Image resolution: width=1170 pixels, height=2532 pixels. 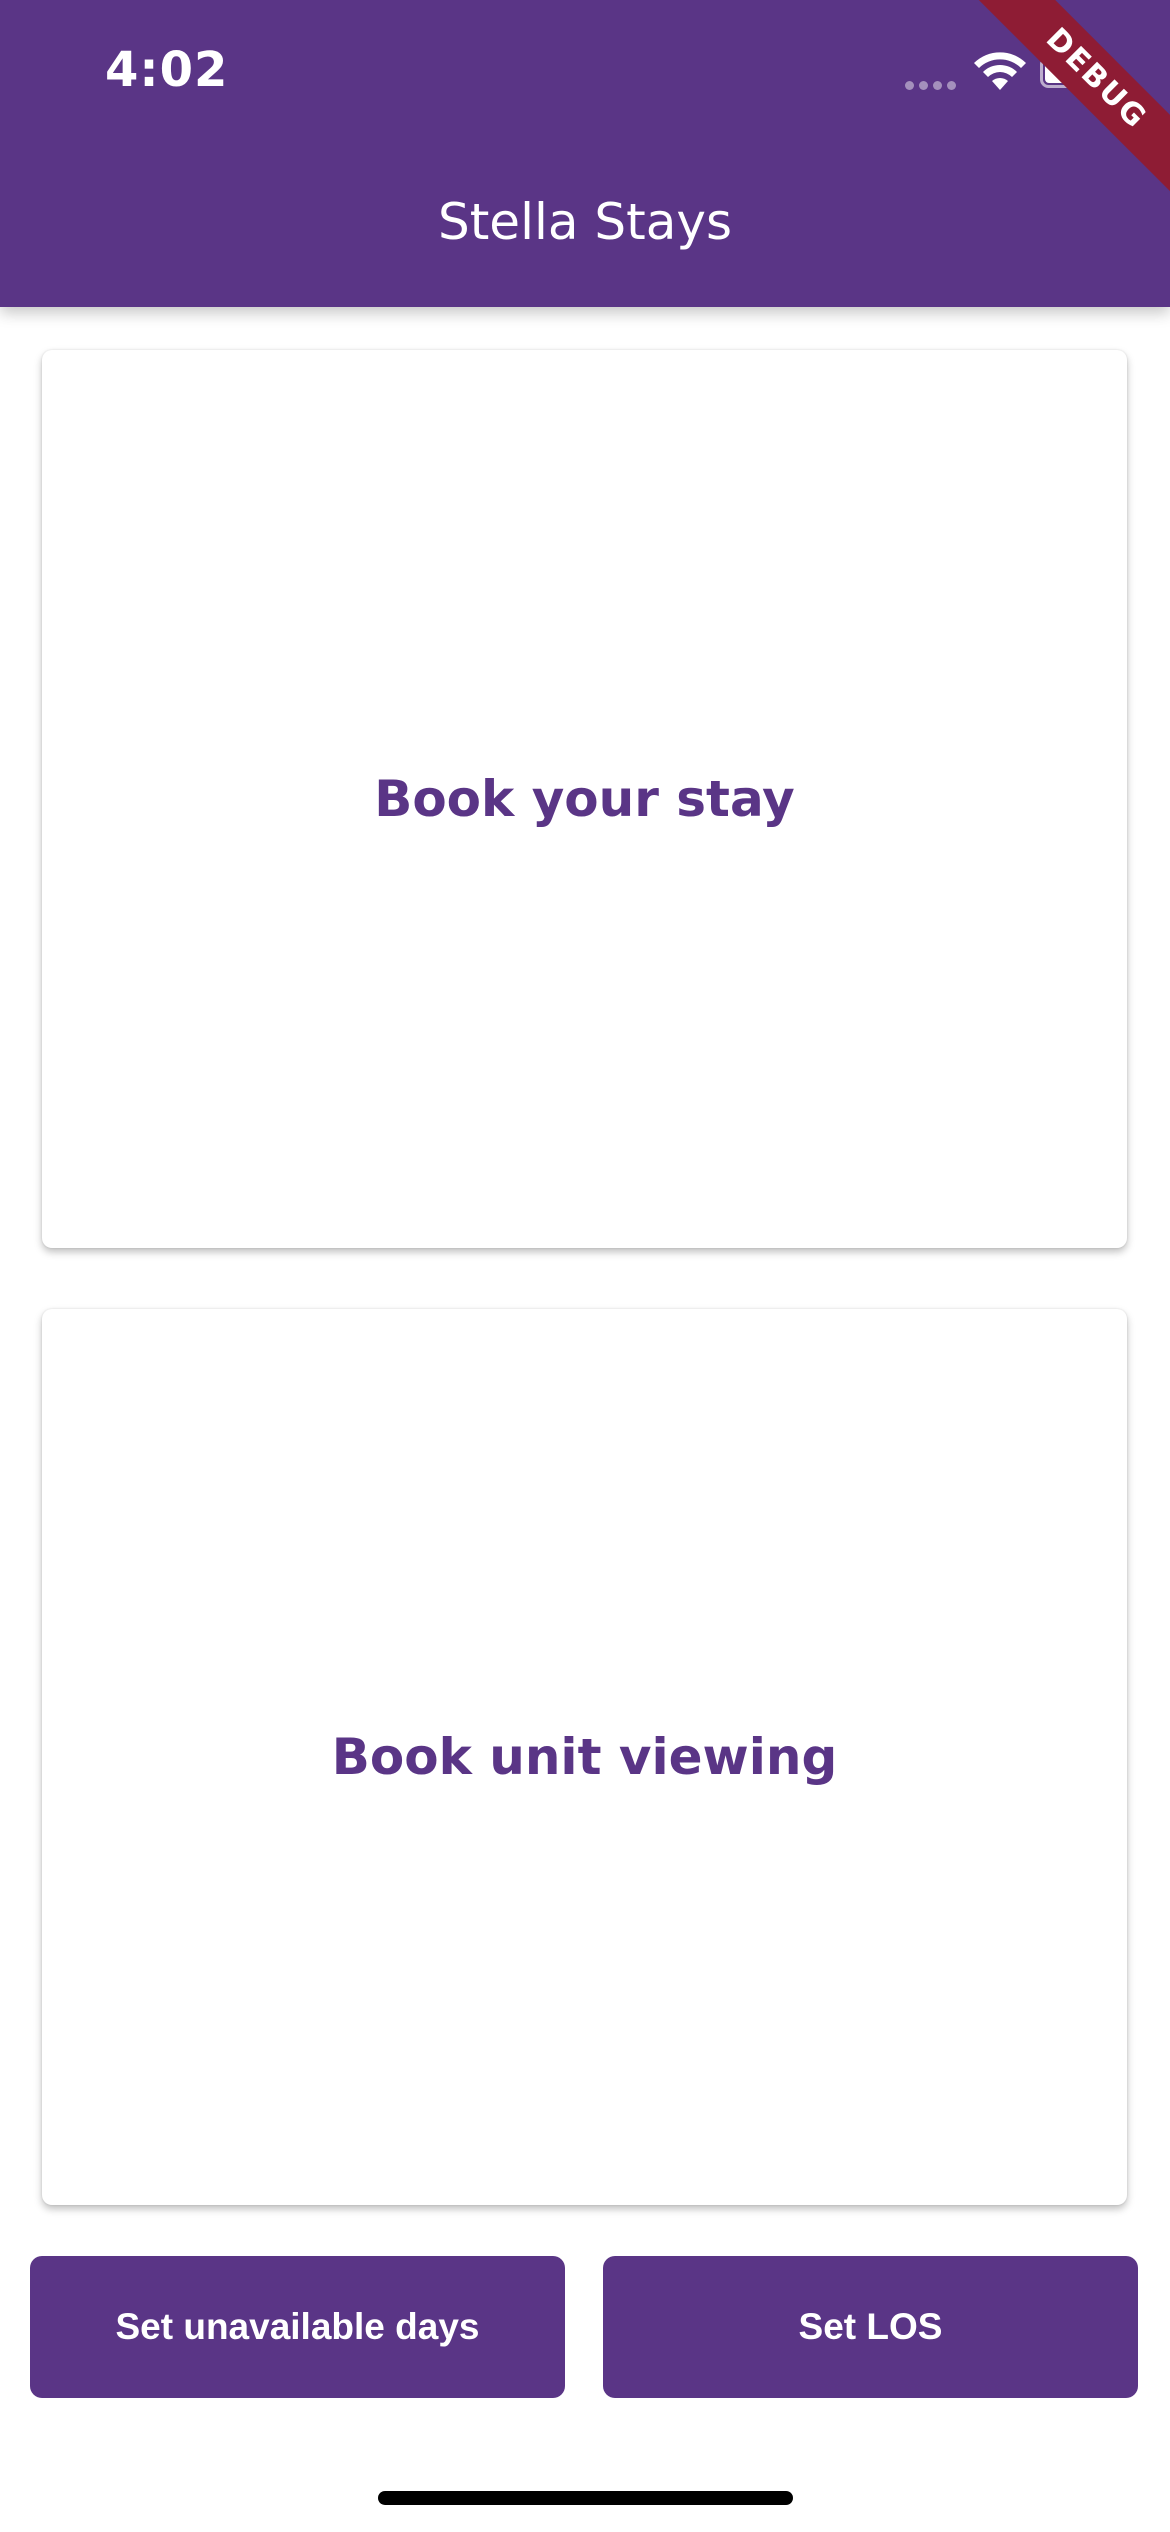 I want to click on cellular-signal-icon, so click(x=930, y=85).